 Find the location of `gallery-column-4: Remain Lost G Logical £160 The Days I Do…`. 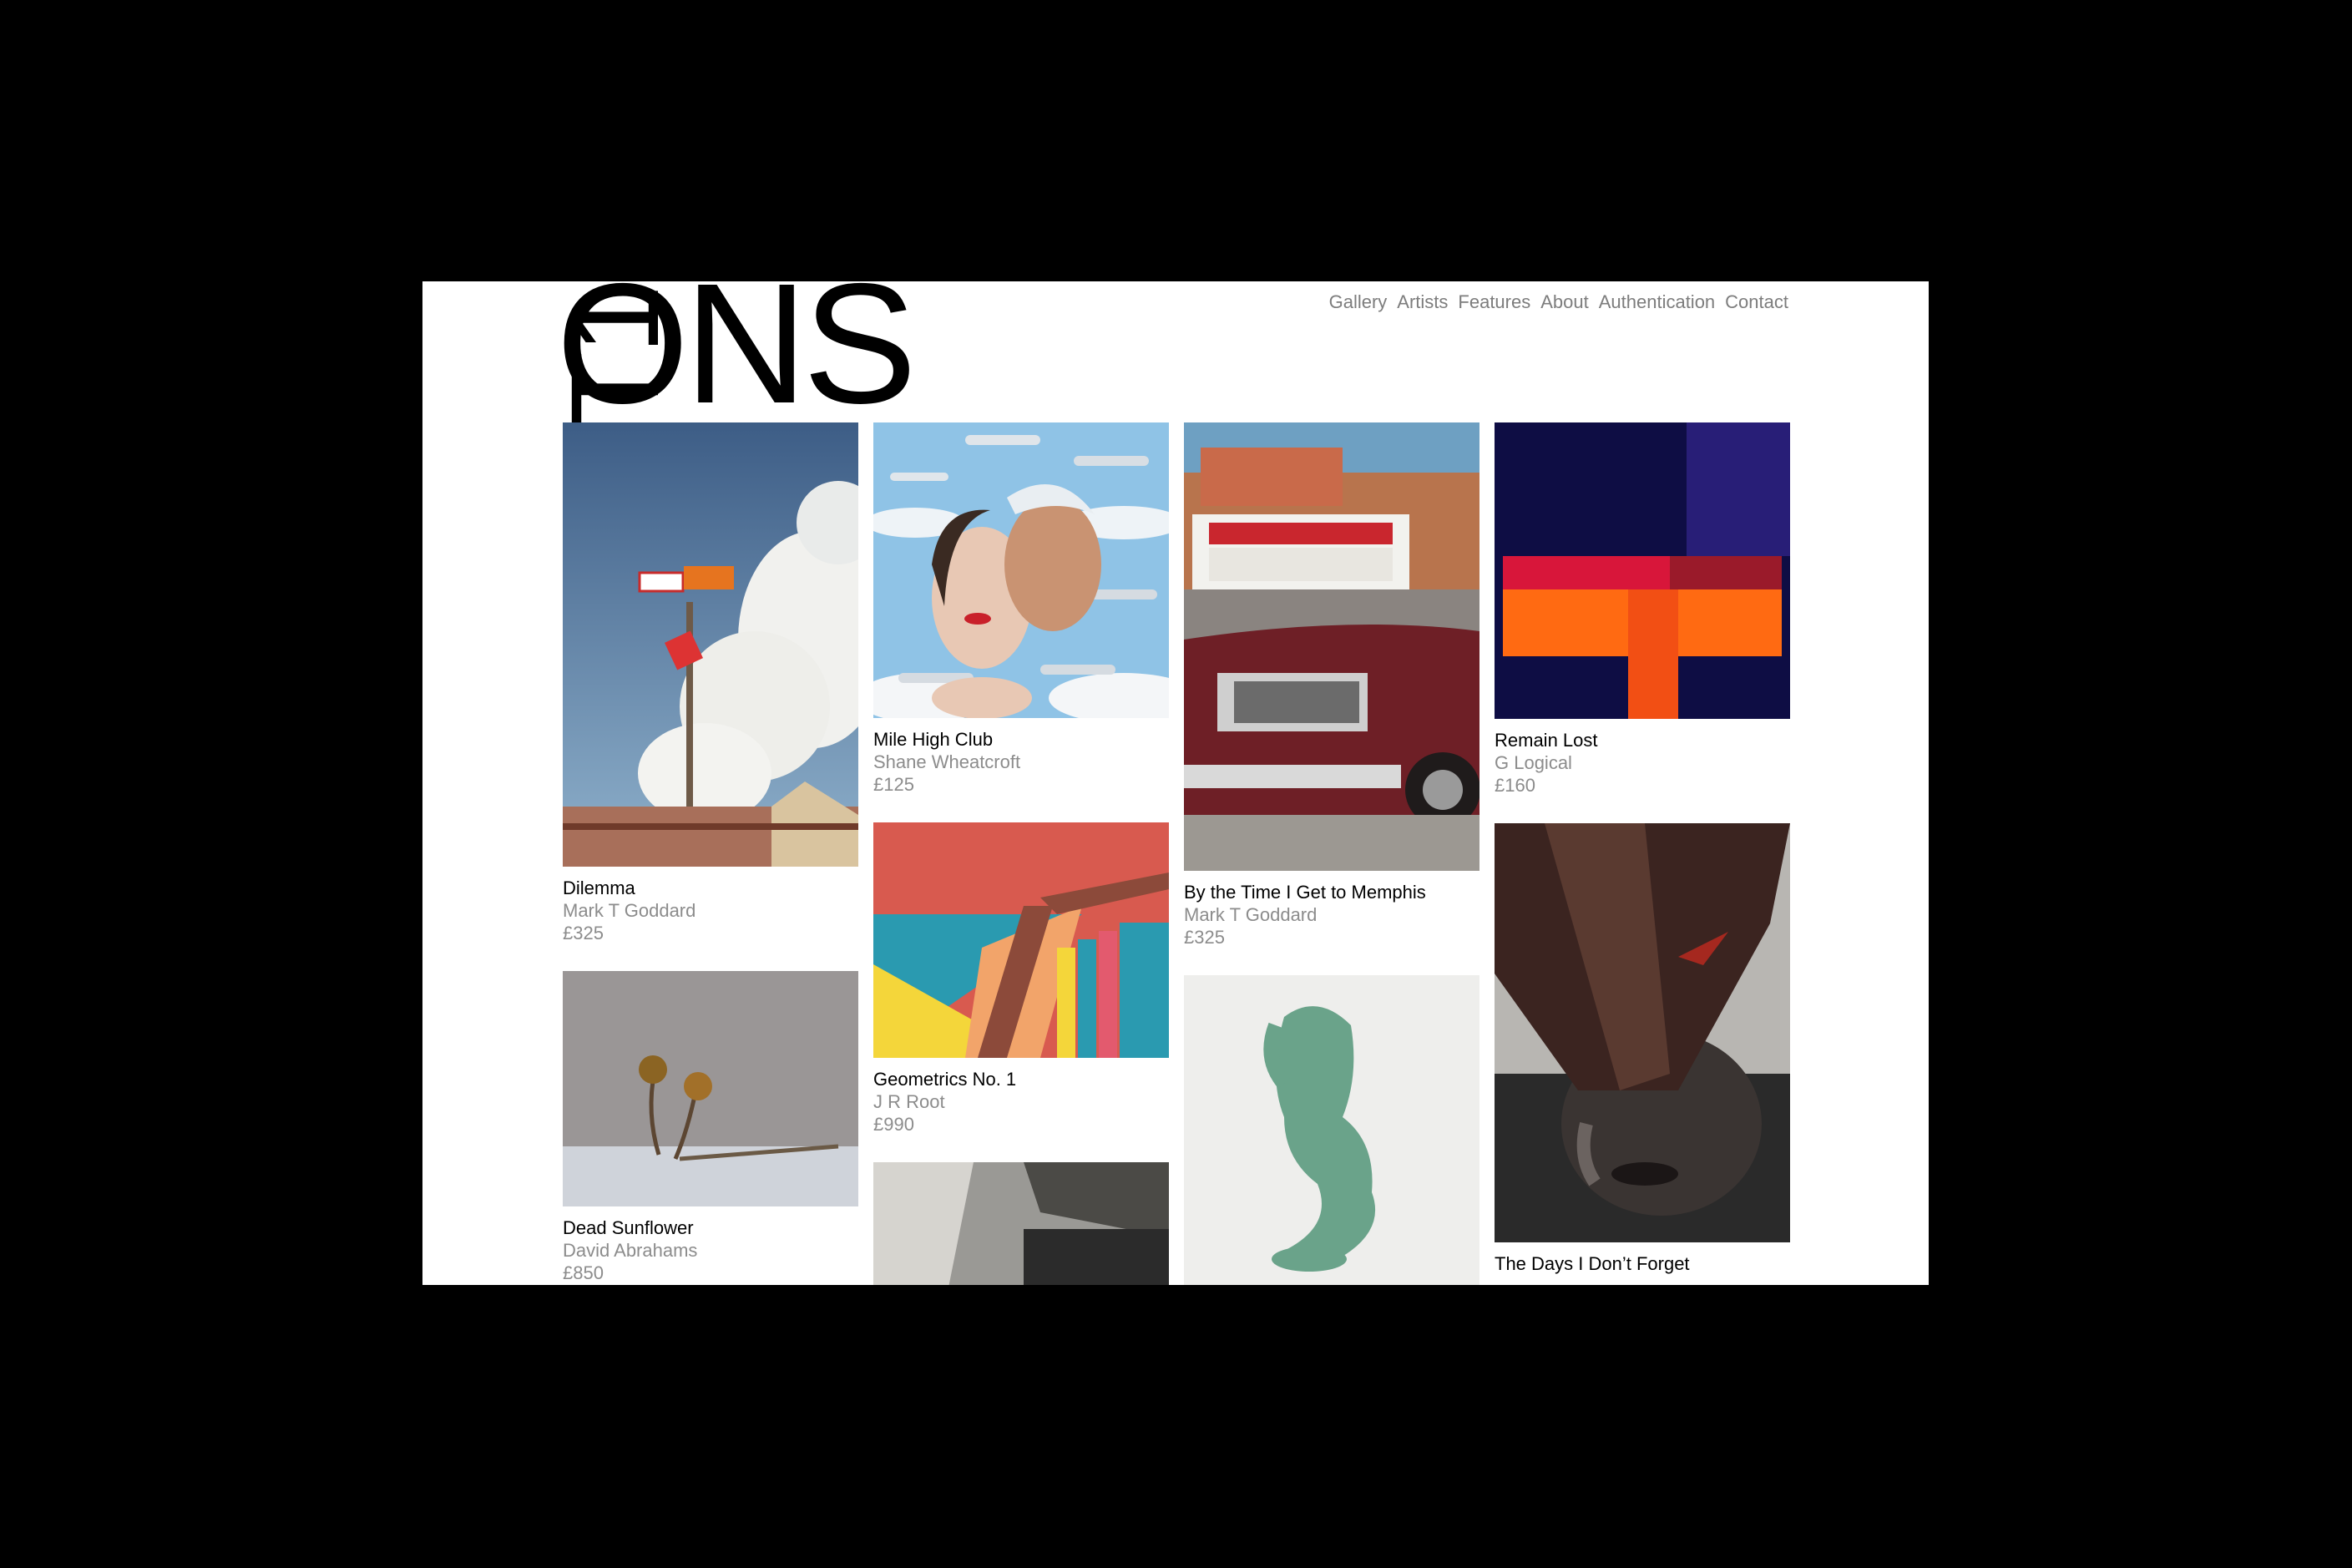

gallery-column-4: Remain Lost G Logical £160 The Days I Do… is located at coordinates (1642, 853).